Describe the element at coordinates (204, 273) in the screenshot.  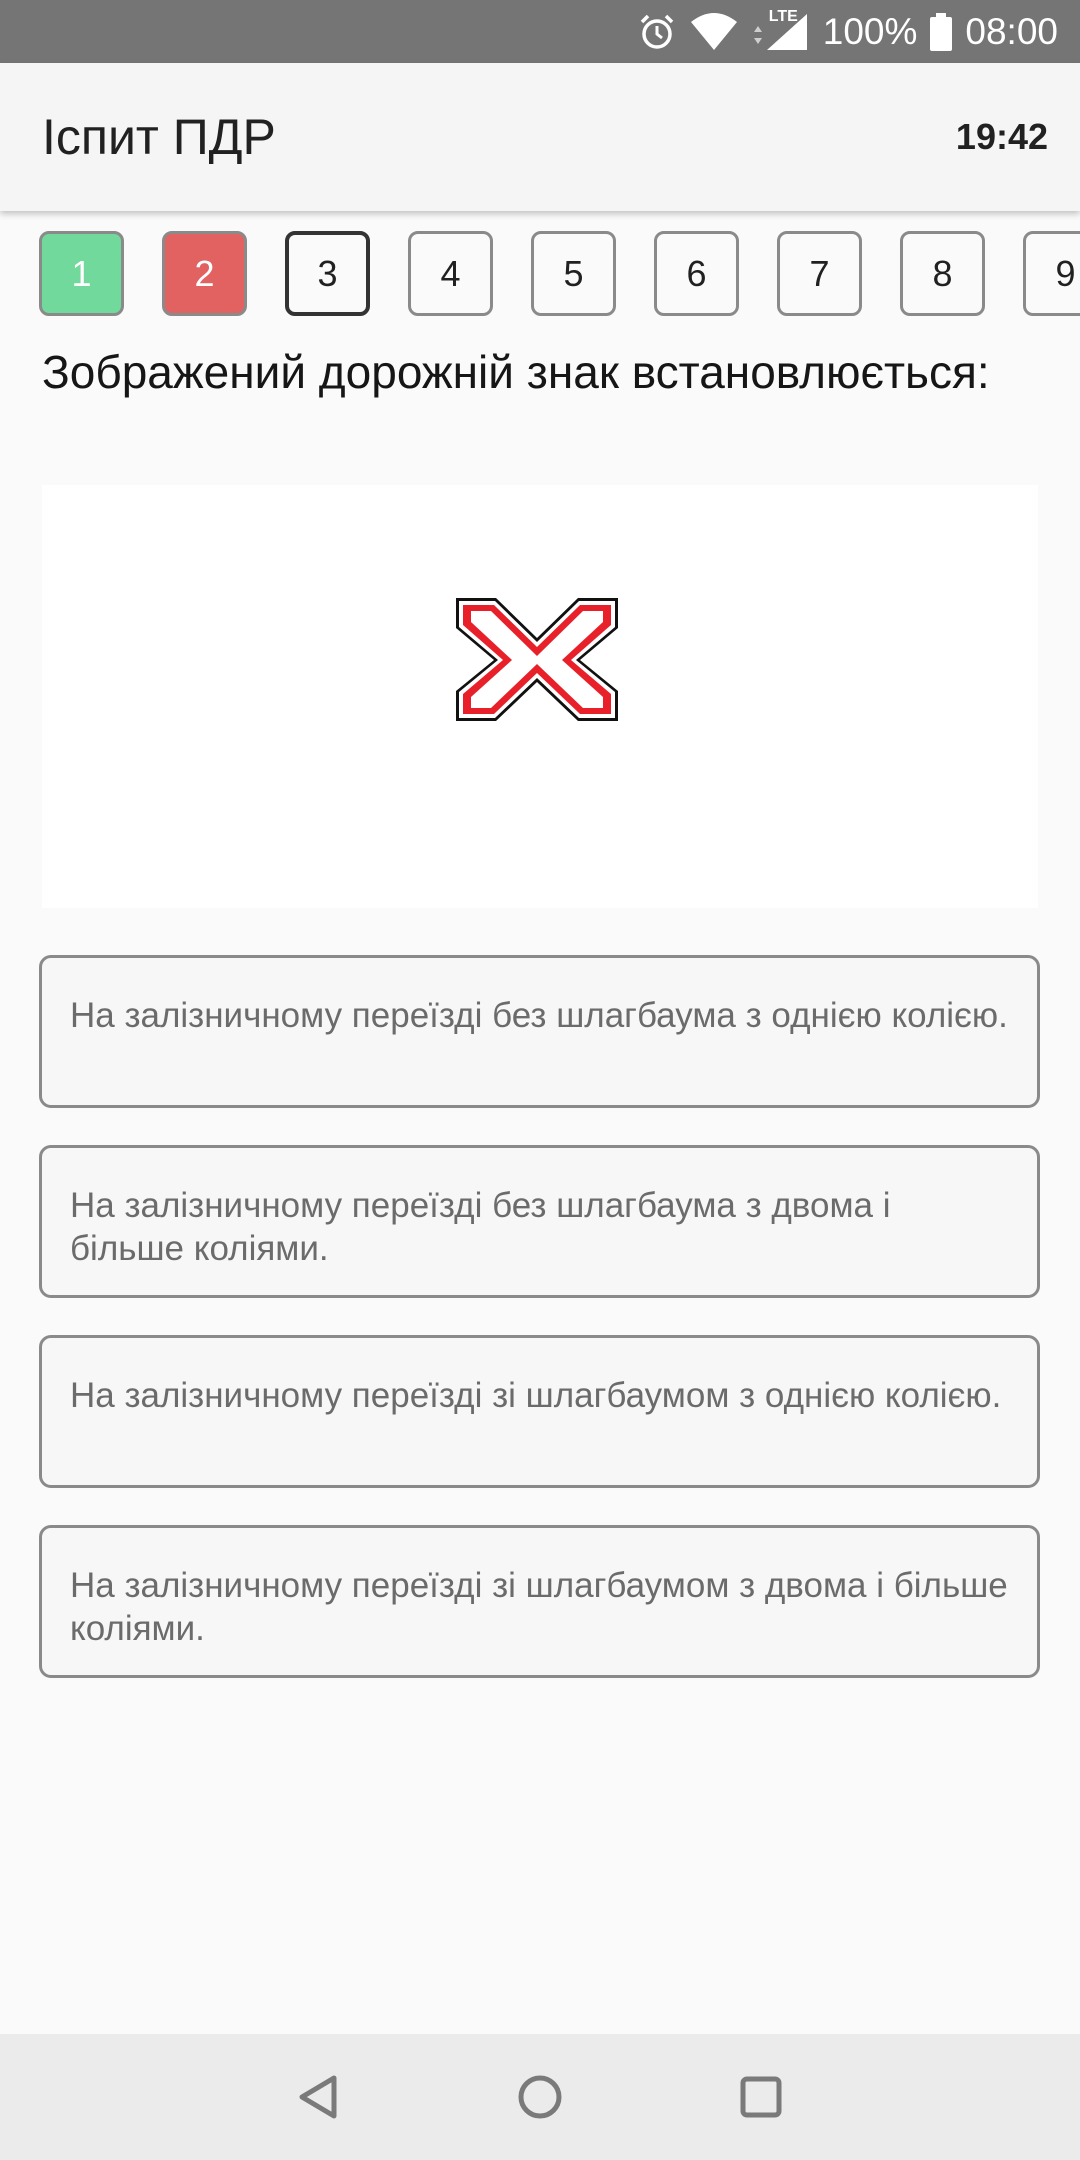
I see `question-number-2: 2` at that location.